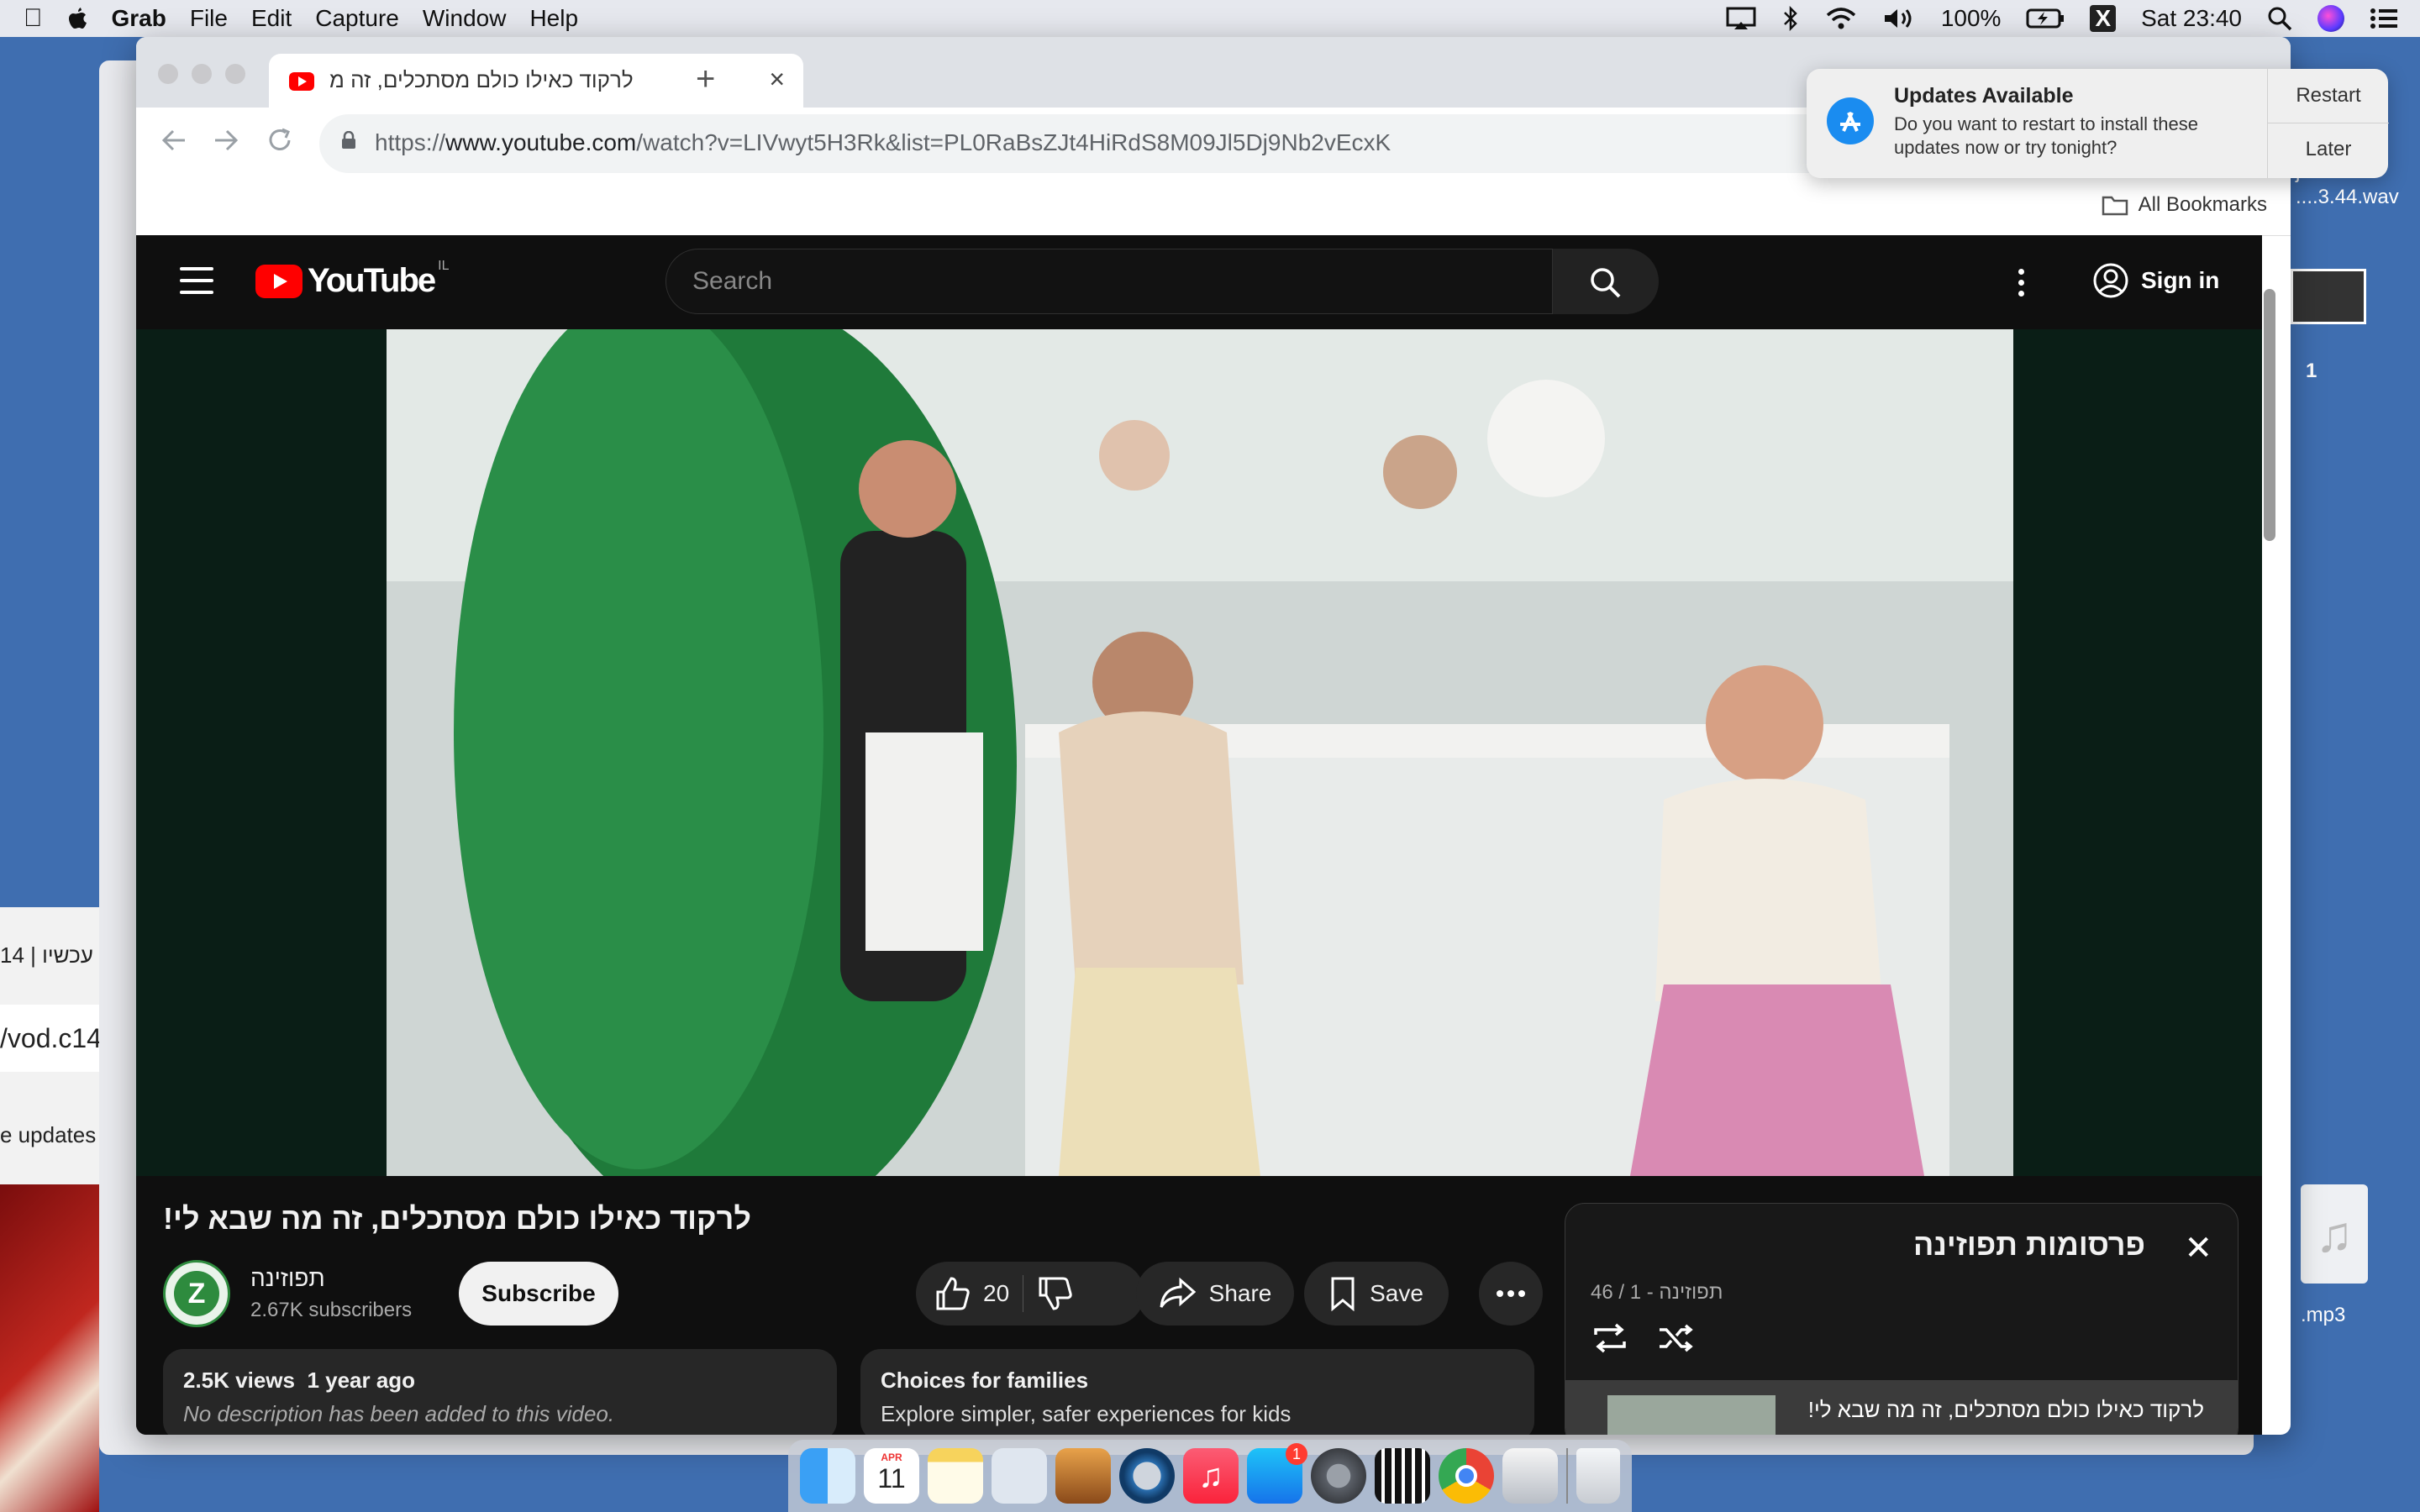 This screenshot has width=2420, height=1512. I want to click on finder-icon, so click(827, 1476).